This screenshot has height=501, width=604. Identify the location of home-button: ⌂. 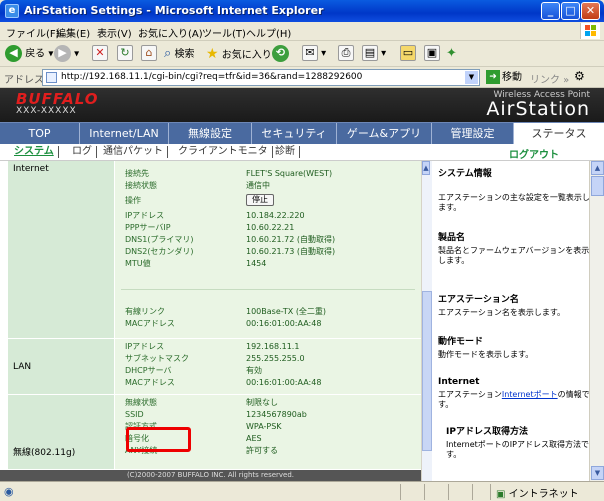
(149, 54).